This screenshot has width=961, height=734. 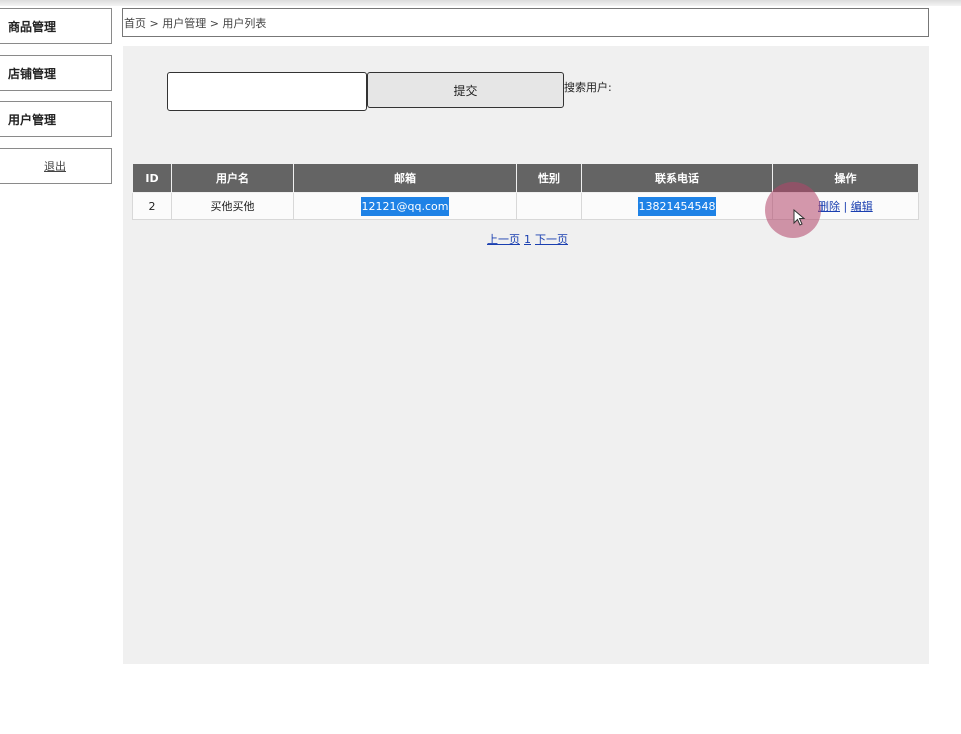 I want to click on header-gender: 性别, so click(x=549, y=178).